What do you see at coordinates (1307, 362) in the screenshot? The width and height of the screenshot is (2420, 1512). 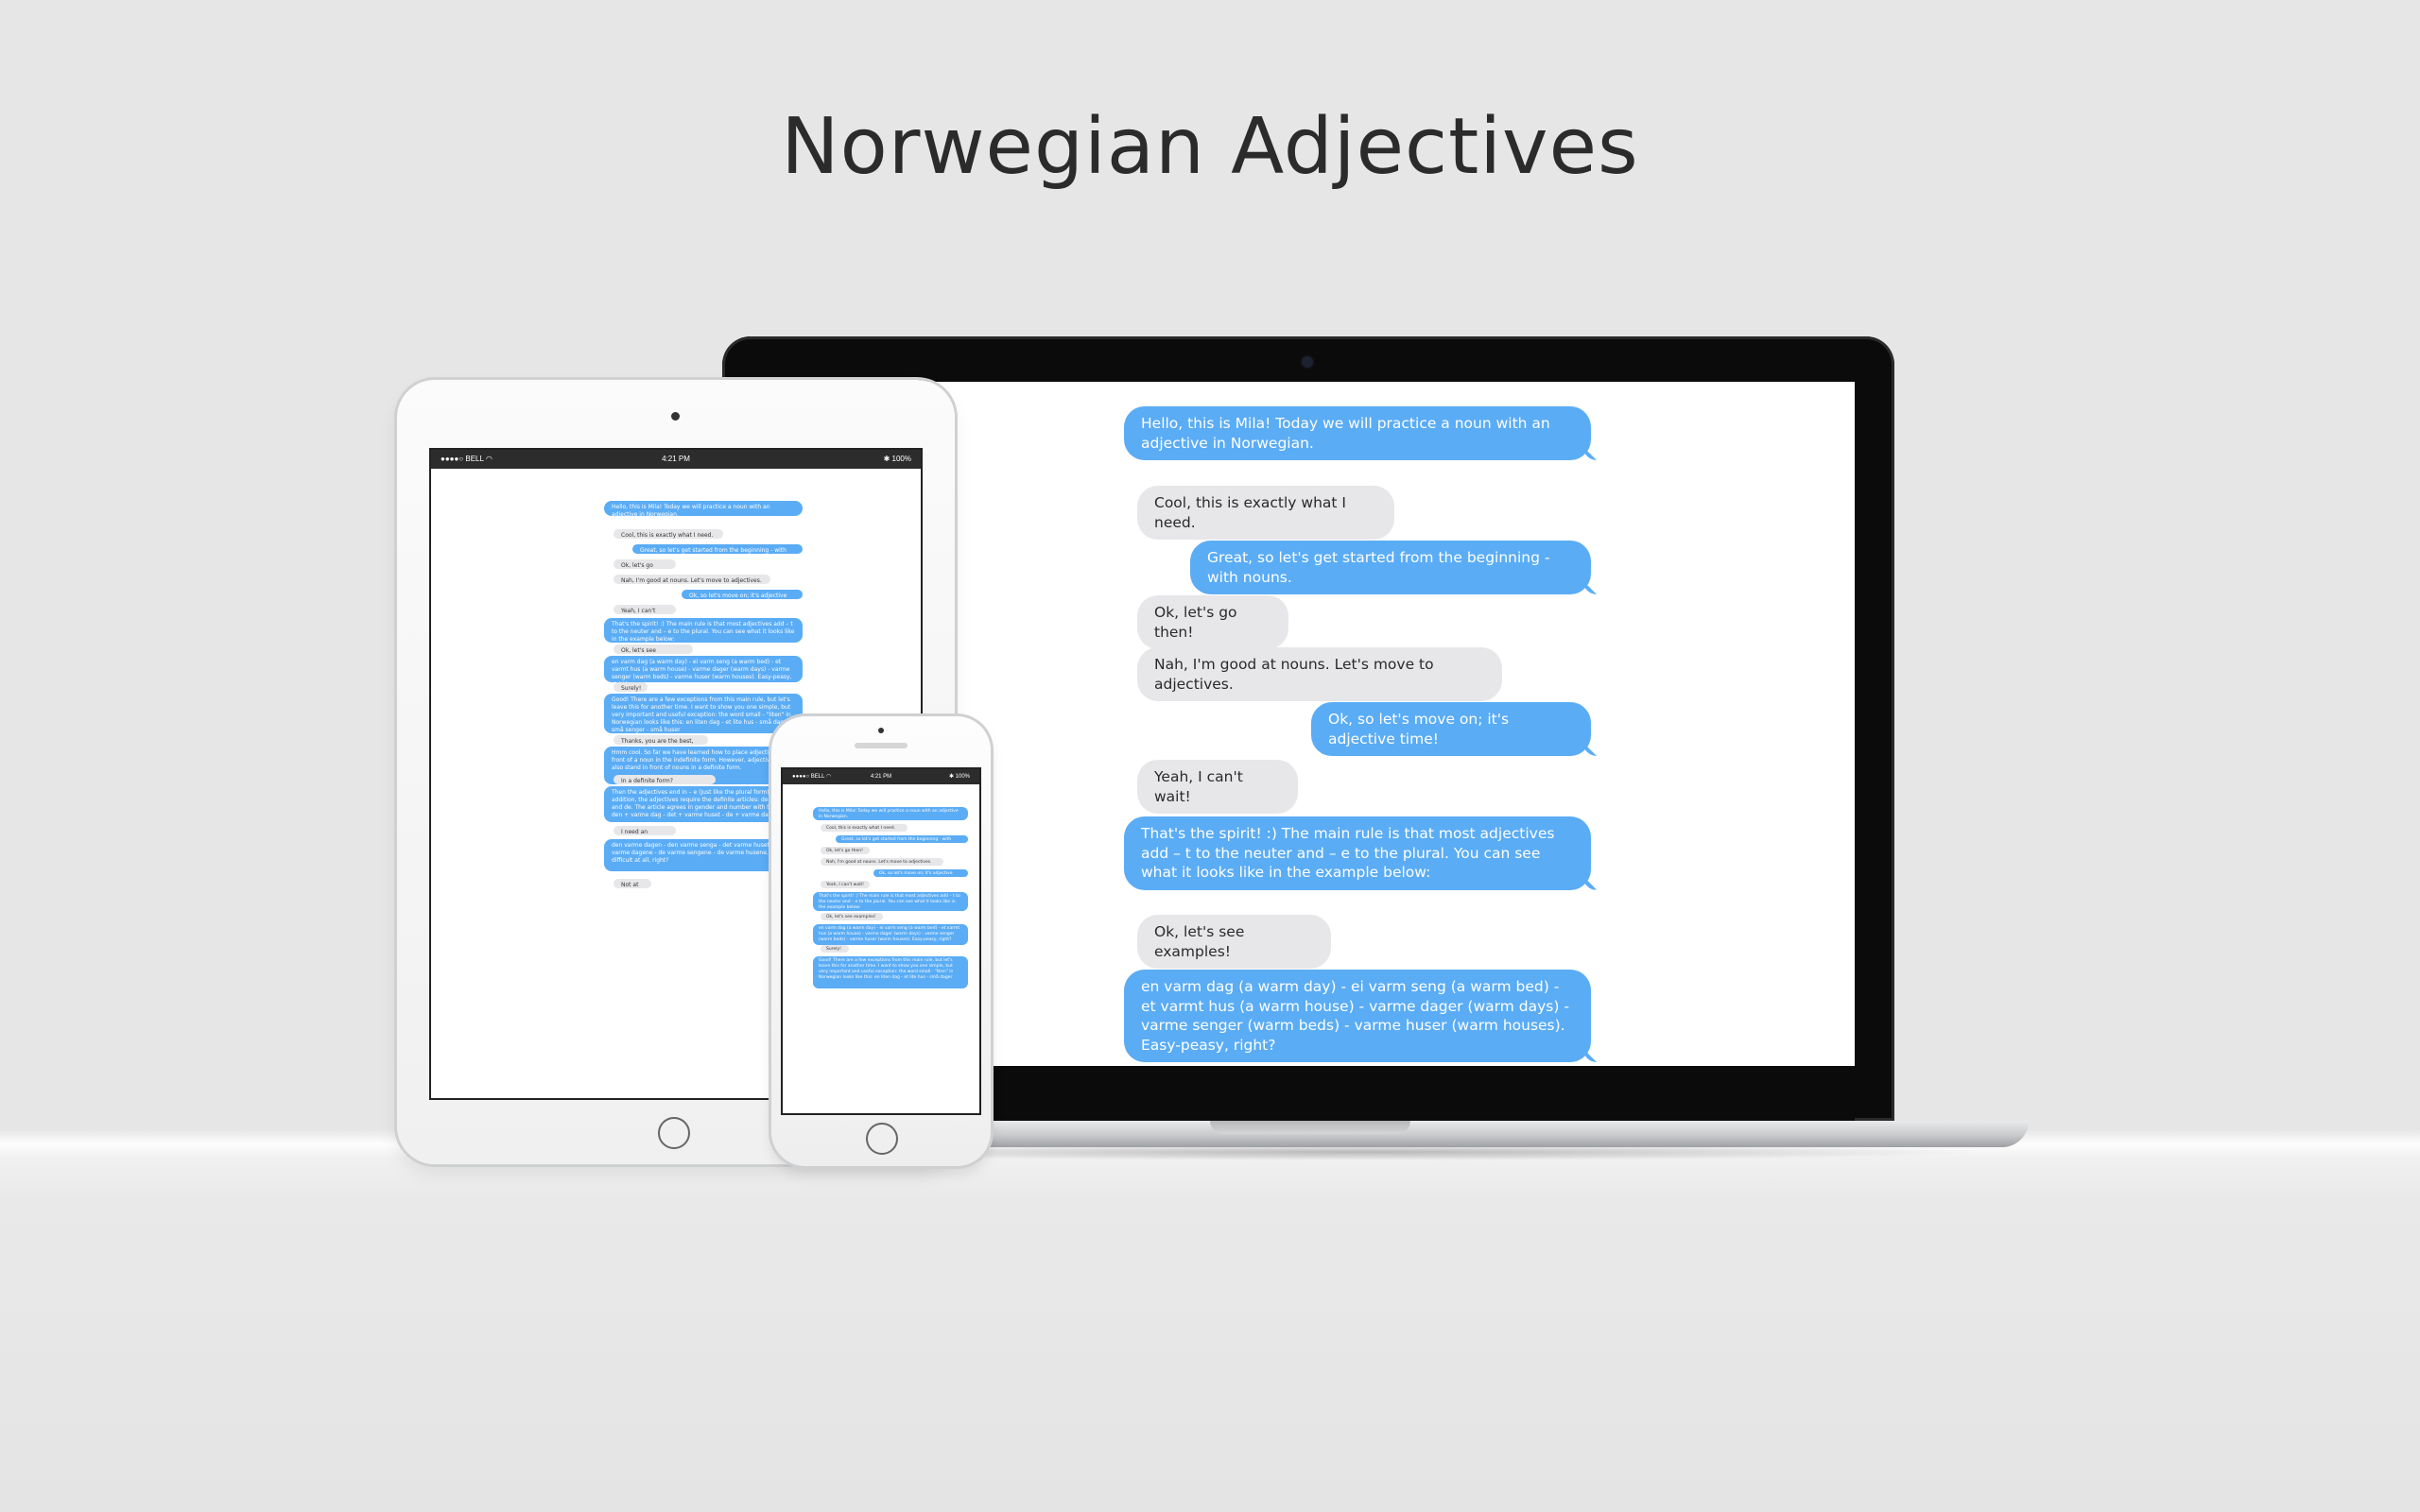 I see `laptop-camera-icon` at bounding box center [1307, 362].